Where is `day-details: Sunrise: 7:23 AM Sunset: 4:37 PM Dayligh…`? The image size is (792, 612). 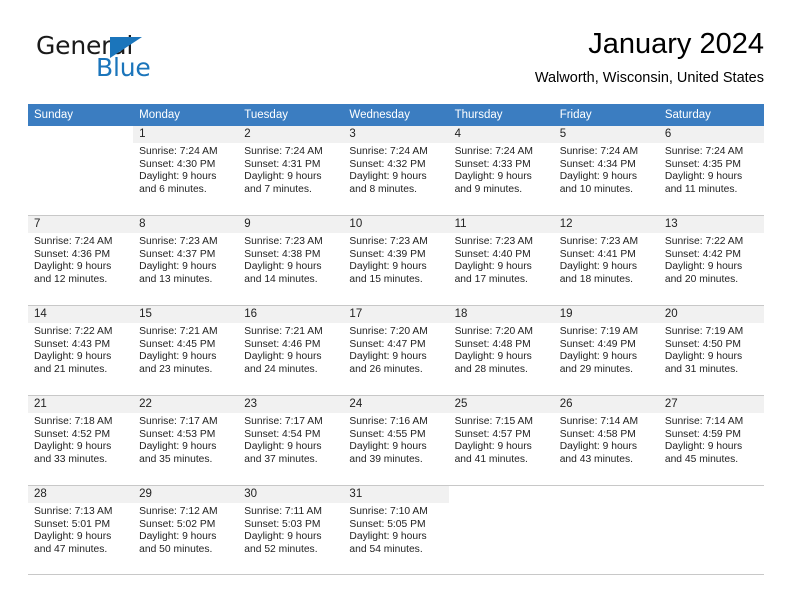
day-details: Sunrise: 7:23 AM Sunset: 4:37 PM Dayligh… is located at coordinates (185, 259).